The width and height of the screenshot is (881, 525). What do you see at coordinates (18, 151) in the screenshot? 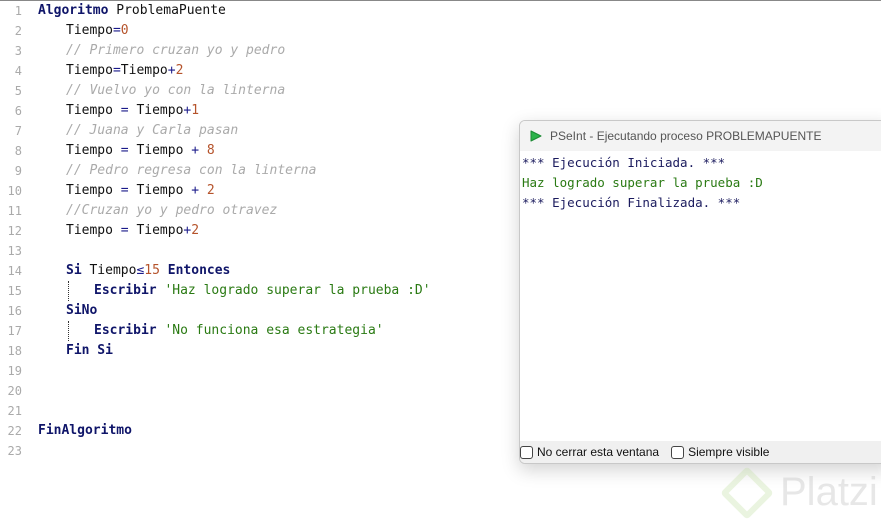
I see `line-number: 8` at bounding box center [18, 151].